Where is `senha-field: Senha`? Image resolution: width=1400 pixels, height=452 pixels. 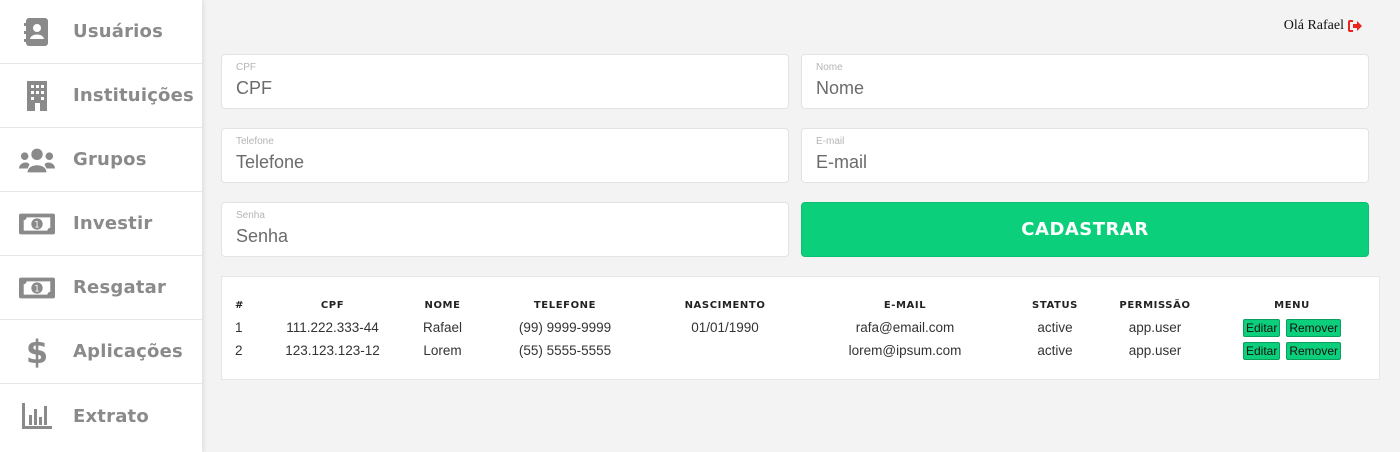 senha-field: Senha is located at coordinates (505, 229).